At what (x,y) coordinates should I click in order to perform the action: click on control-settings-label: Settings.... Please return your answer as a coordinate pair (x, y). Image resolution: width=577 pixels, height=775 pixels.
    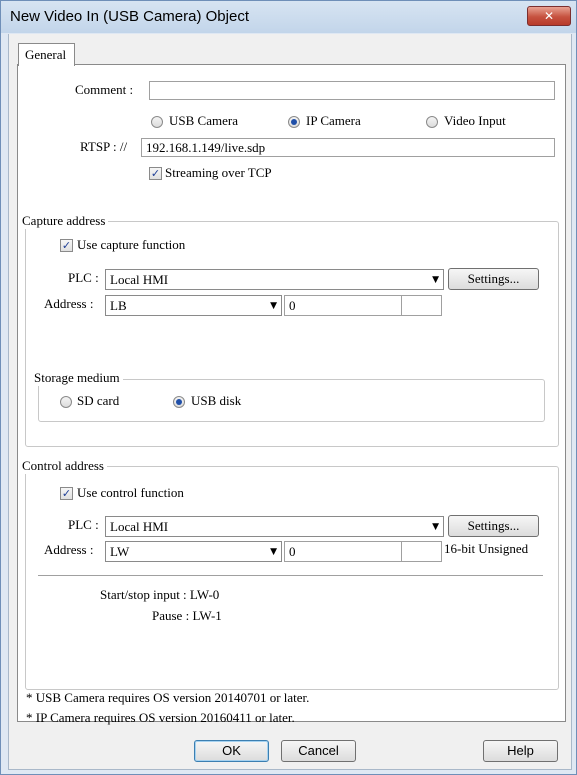
    Looking at the image, I should click on (493, 525).